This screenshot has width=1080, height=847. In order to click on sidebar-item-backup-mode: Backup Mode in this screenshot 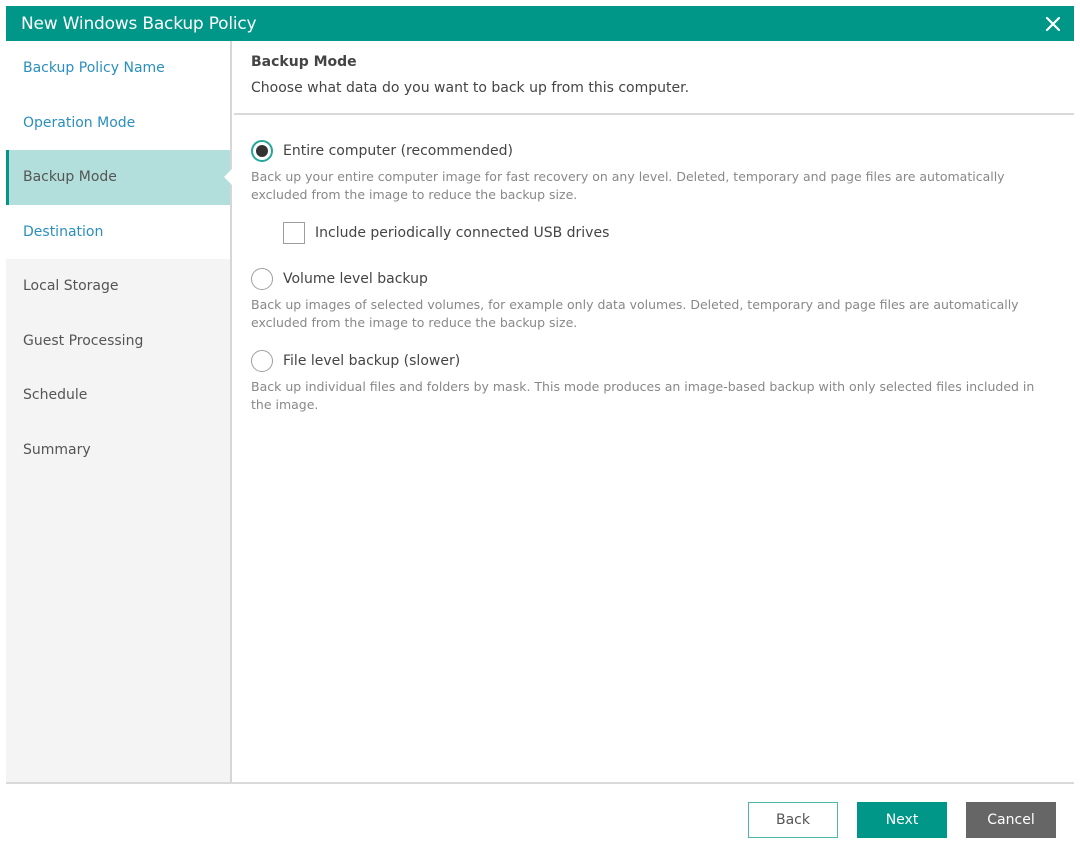, I will do `click(119, 177)`.